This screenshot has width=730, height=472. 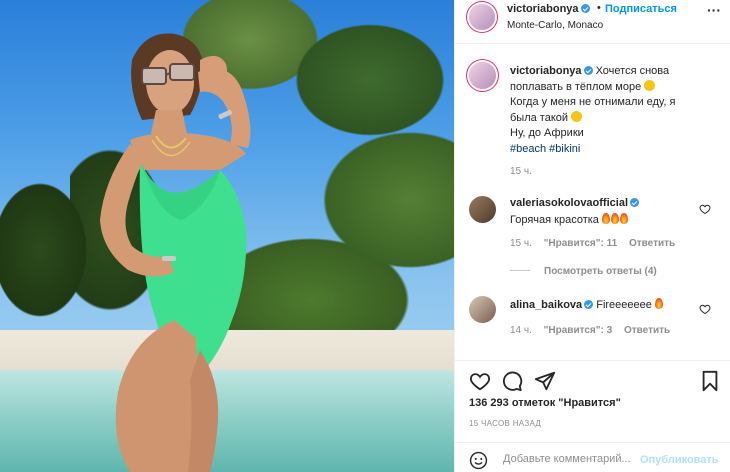 What do you see at coordinates (583, 271) in the screenshot?
I see `view-replies-button: Посмотреть ответы (4)` at bounding box center [583, 271].